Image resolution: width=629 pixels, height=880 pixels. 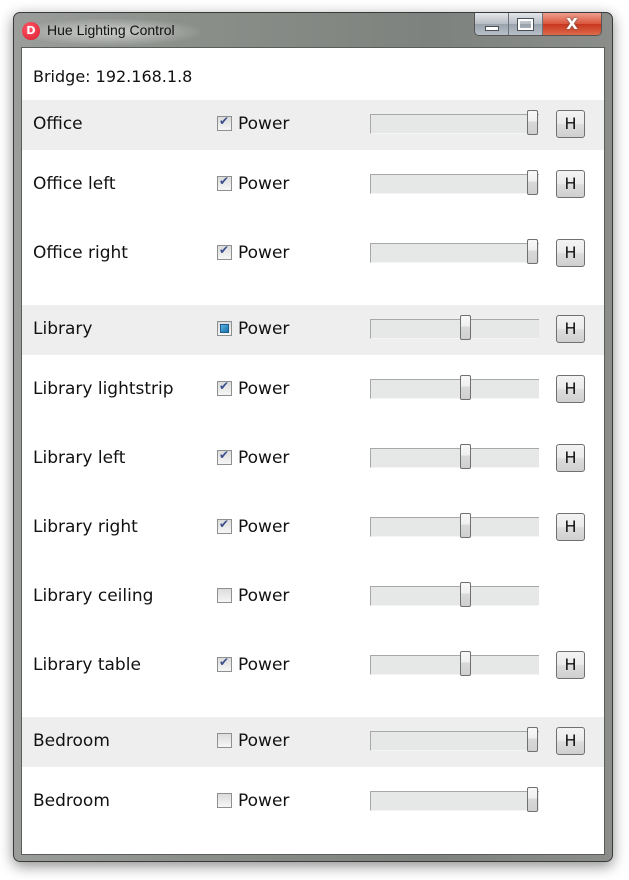 What do you see at coordinates (313, 742) in the screenshot?
I see `group-row: Bedroom Power H` at bounding box center [313, 742].